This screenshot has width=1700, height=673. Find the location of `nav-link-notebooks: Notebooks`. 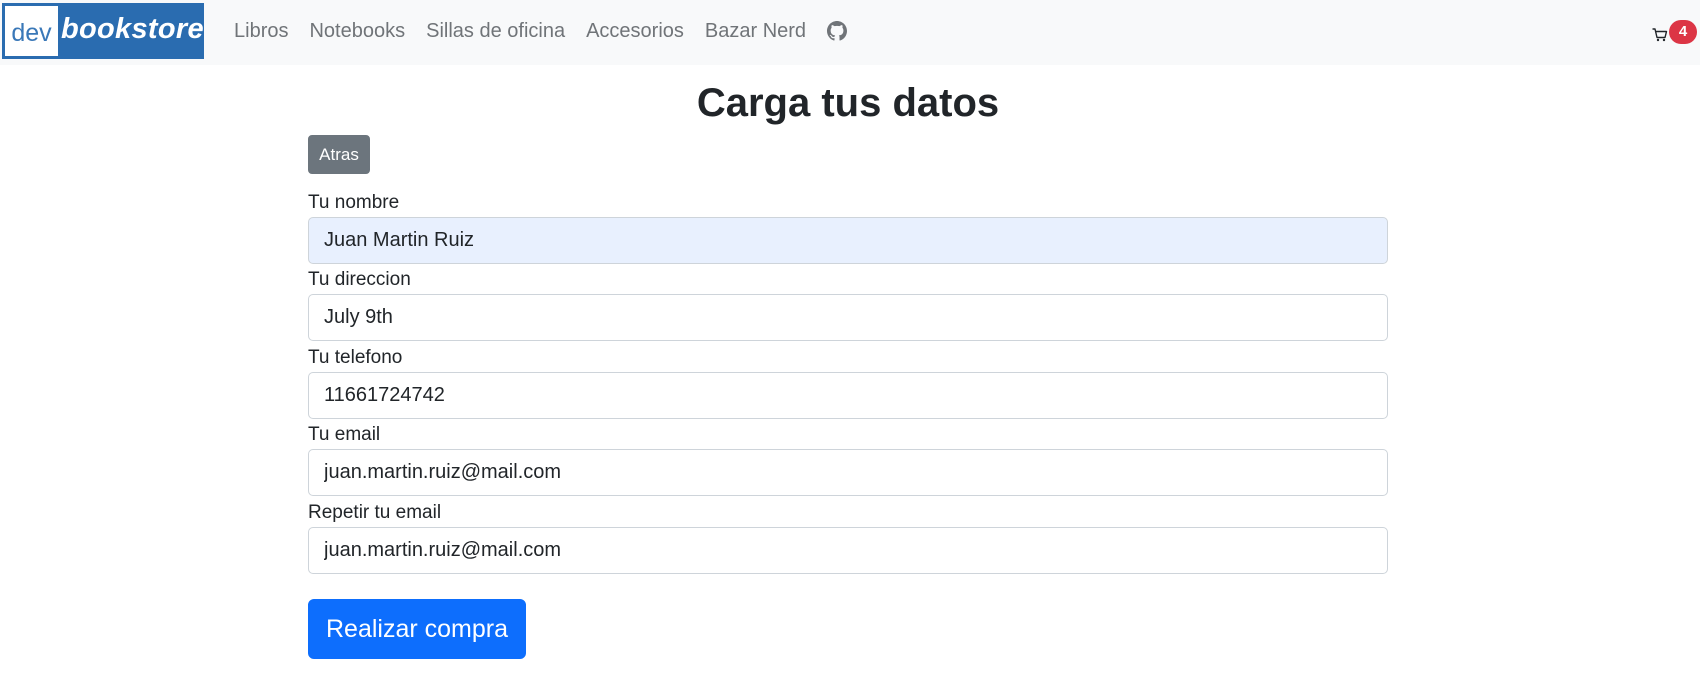

nav-link-notebooks: Notebooks is located at coordinates (357, 31).